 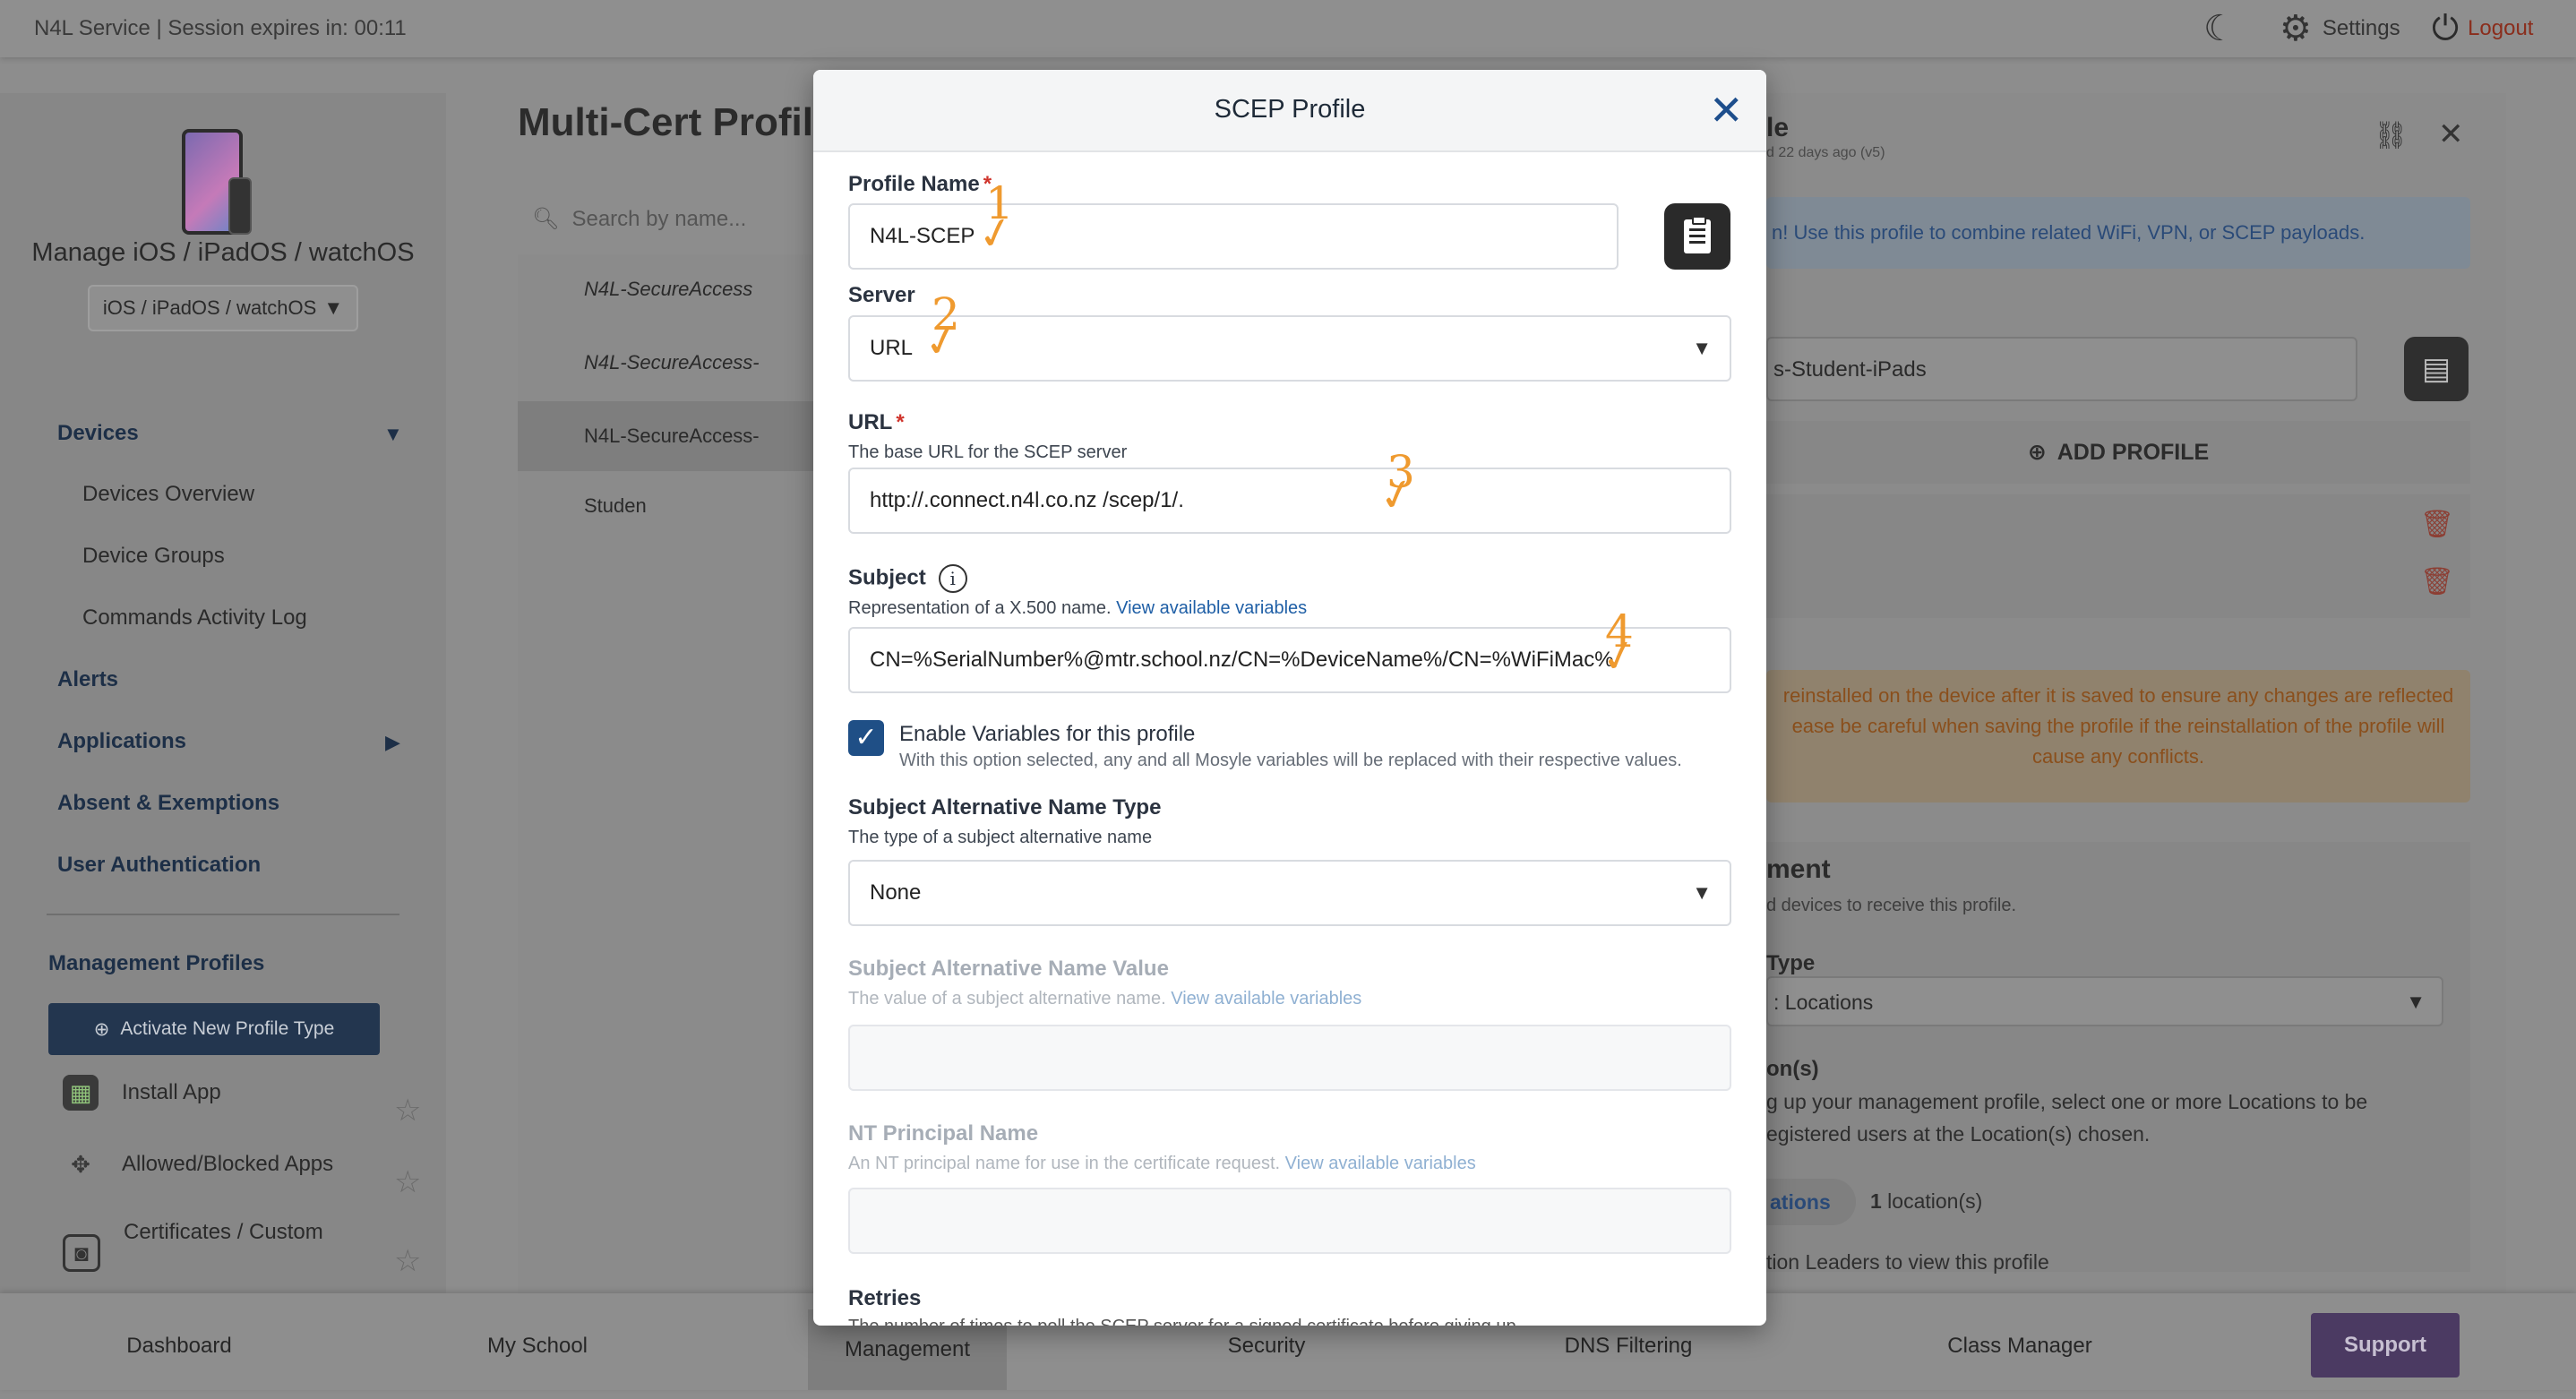 I want to click on san-type-select-value: None, so click(x=896, y=892).